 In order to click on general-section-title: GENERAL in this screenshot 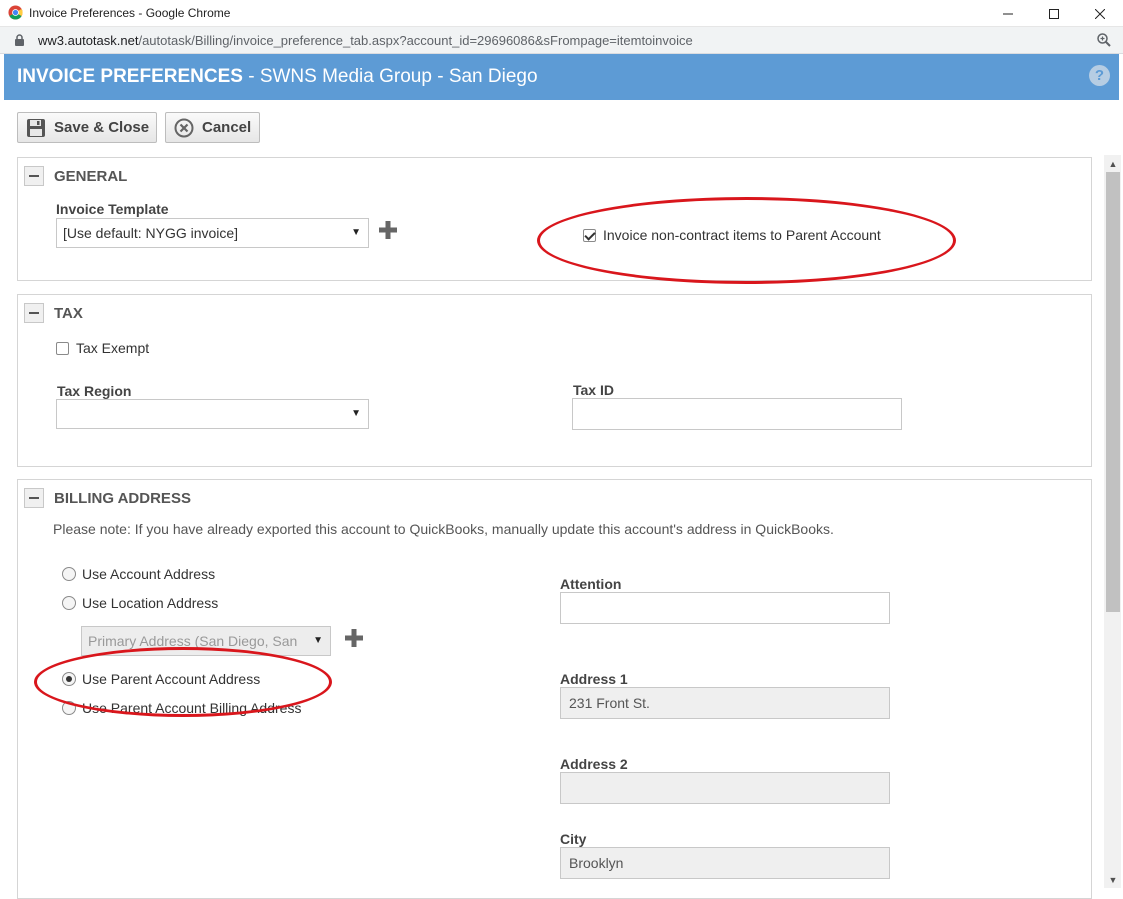, I will do `click(91, 176)`.